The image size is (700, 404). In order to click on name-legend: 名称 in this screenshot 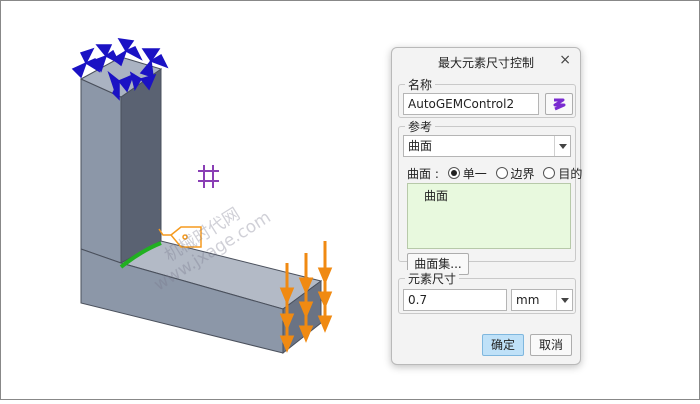, I will do `click(420, 84)`.